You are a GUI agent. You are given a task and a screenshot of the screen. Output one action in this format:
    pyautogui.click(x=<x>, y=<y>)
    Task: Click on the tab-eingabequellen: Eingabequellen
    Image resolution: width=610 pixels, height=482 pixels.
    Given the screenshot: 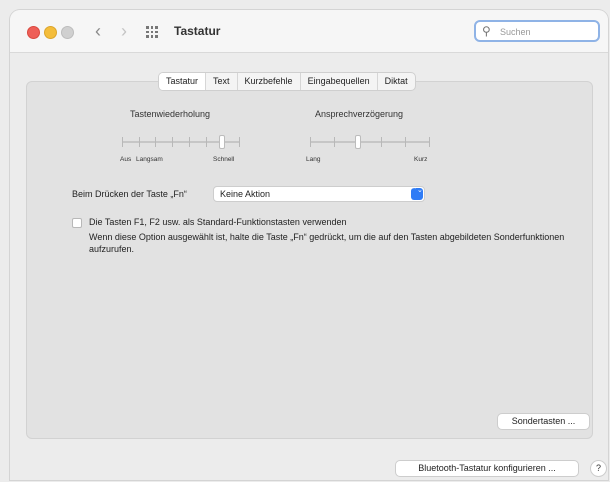 What is the action you would take?
    pyautogui.click(x=338, y=81)
    